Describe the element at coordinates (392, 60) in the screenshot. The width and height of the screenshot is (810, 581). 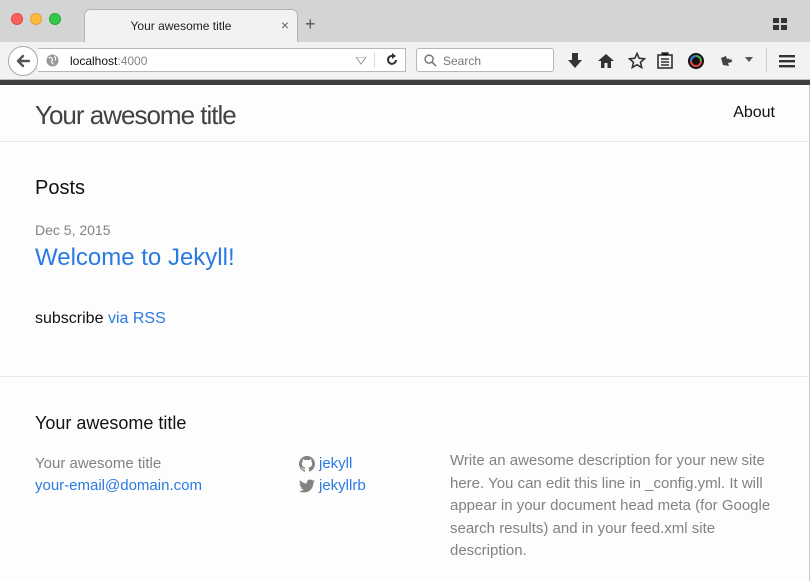
I see `reload-icon` at that location.